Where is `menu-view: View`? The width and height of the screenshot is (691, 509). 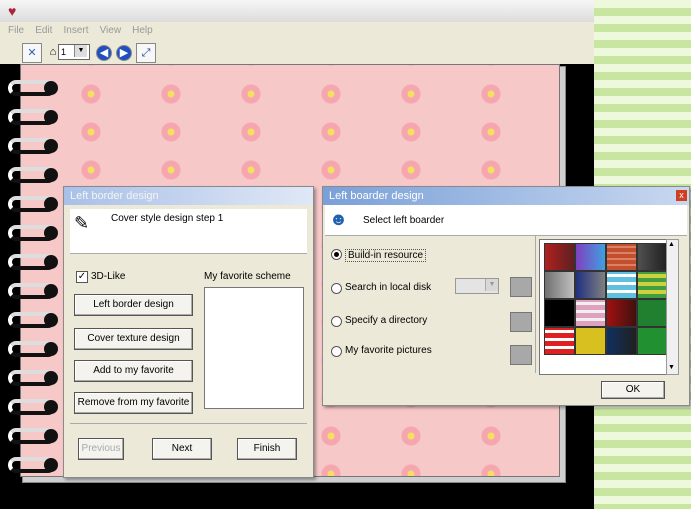 menu-view: View is located at coordinates (111, 31).